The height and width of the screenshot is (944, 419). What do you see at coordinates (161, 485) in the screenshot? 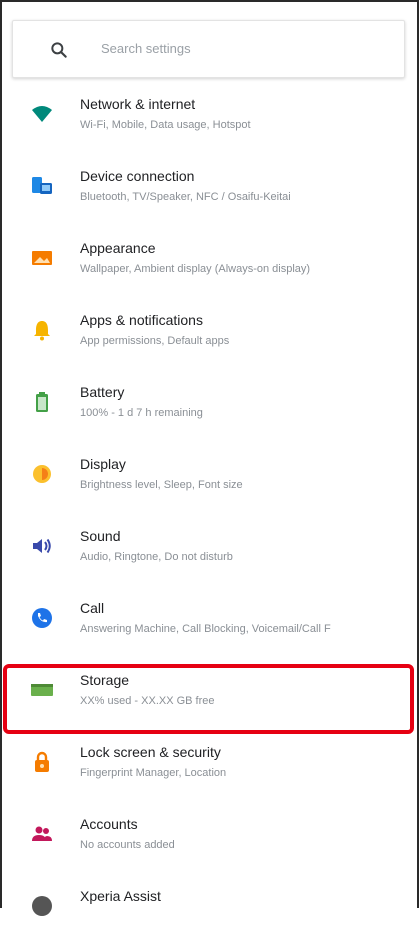
I see `item-subtitle: Brightness level, Sleep, Font size` at bounding box center [161, 485].